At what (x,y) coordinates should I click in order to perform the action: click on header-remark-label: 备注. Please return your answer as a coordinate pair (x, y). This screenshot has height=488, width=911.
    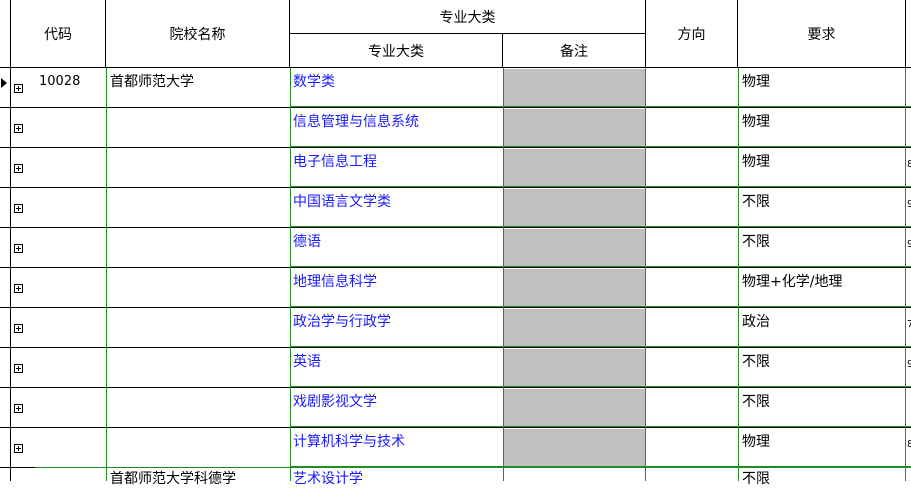
    Looking at the image, I should click on (574, 51).